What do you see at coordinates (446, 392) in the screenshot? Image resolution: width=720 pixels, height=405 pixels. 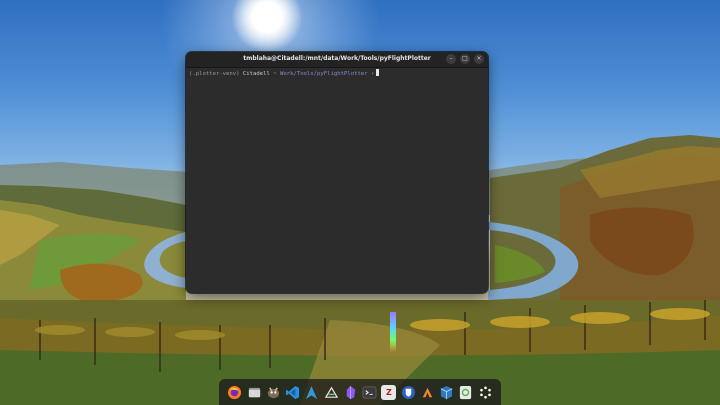 I see `virtualbox-icon` at bounding box center [446, 392].